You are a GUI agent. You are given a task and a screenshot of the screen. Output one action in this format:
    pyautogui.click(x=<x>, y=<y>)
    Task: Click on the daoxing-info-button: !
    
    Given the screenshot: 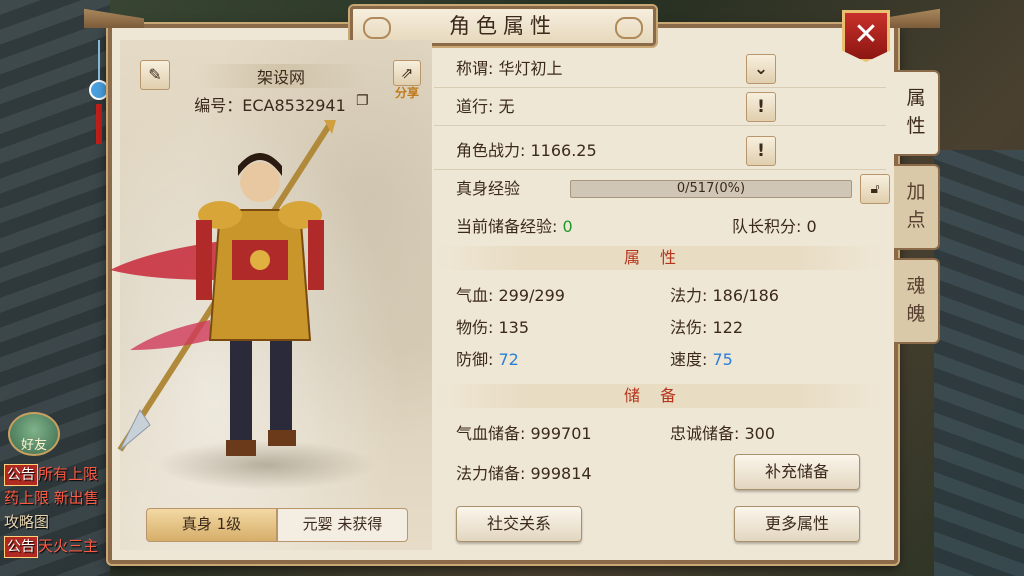 What is the action you would take?
    pyautogui.click(x=761, y=107)
    